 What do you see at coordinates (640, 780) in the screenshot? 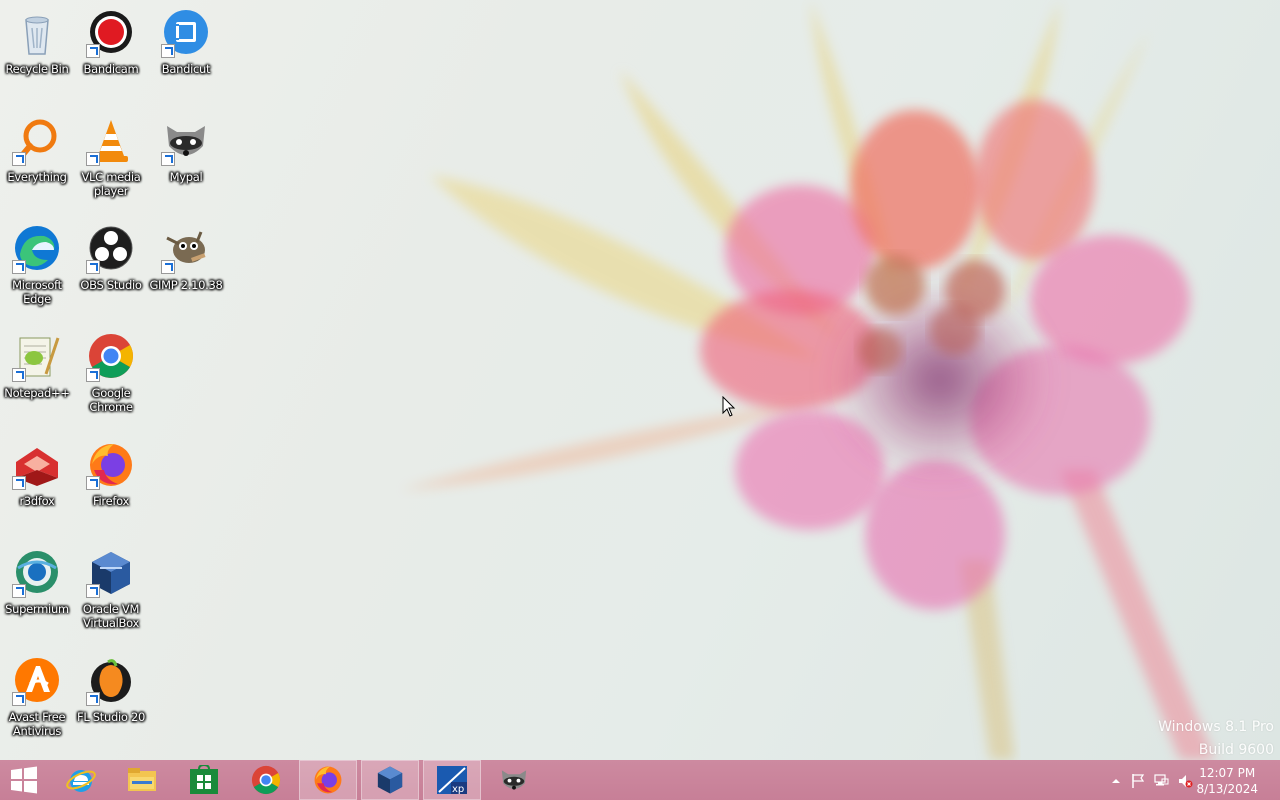
I see `taskbar: xp 12:07 PM 8/13/2024` at bounding box center [640, 780].